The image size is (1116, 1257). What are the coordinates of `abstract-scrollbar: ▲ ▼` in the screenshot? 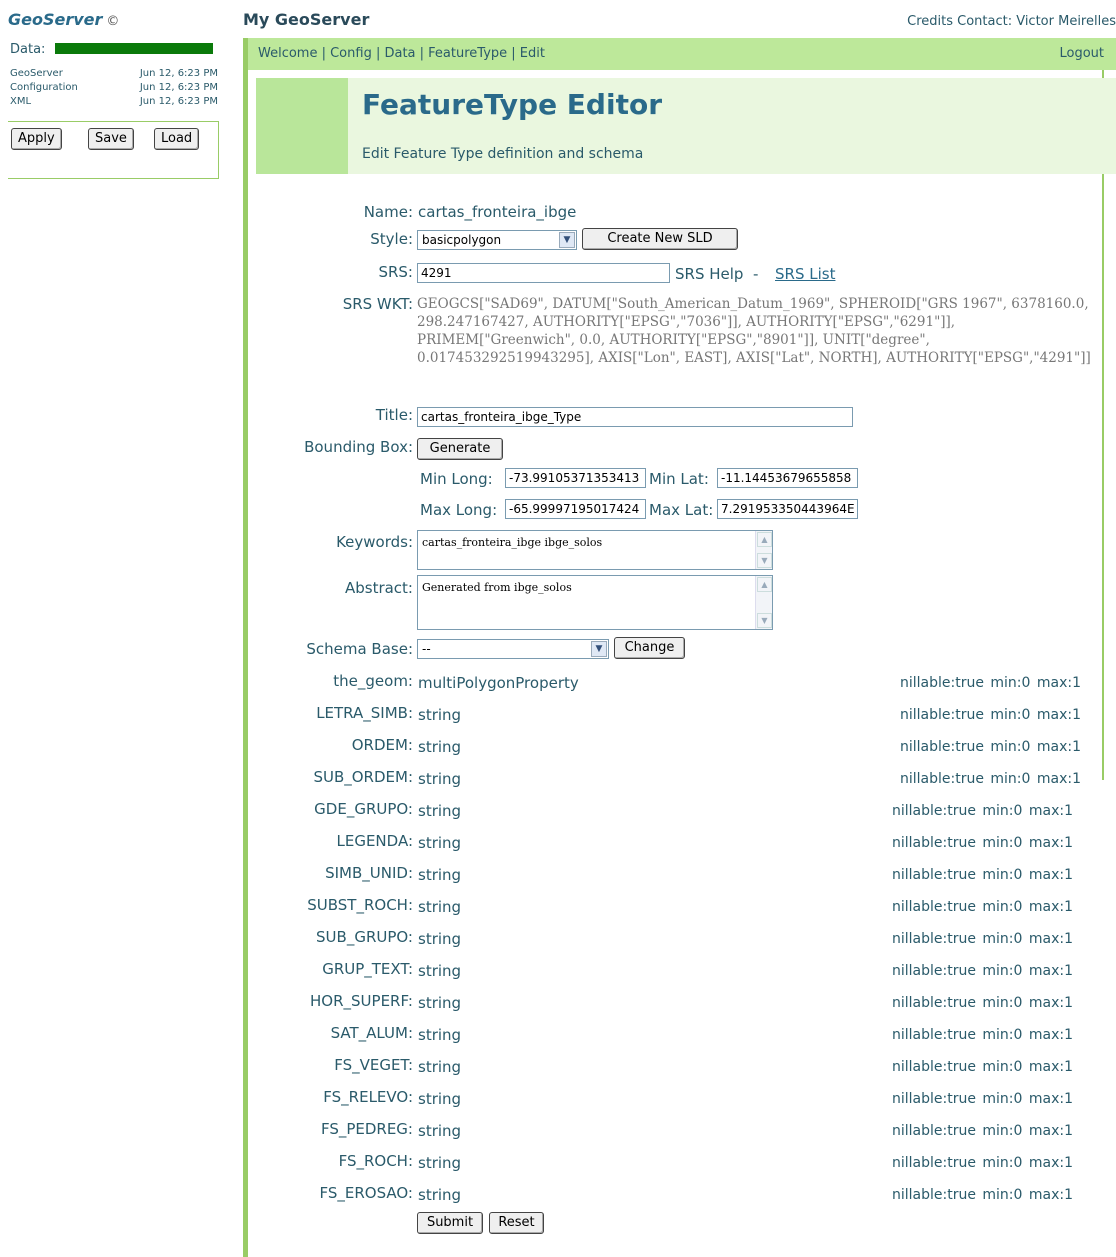 It's located at (763, 602).